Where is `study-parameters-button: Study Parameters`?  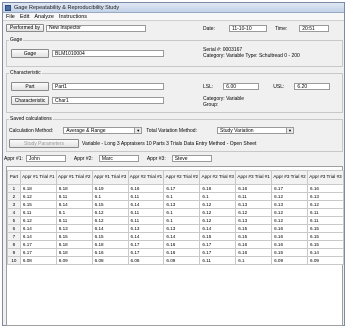 study-parameters-button: Study Parameters is located at coordinates (44, 143).